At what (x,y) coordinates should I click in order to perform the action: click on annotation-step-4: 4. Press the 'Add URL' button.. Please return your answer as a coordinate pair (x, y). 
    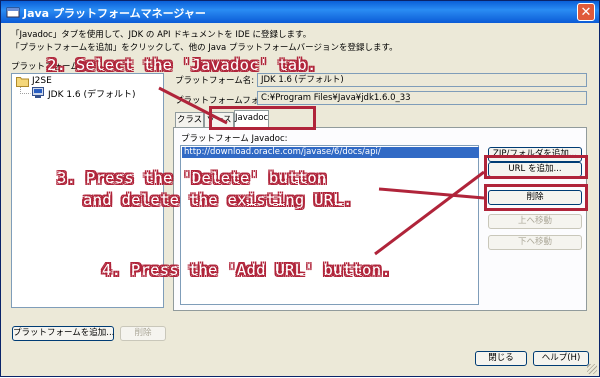
    Looking at the image, I should click on (246, 270).